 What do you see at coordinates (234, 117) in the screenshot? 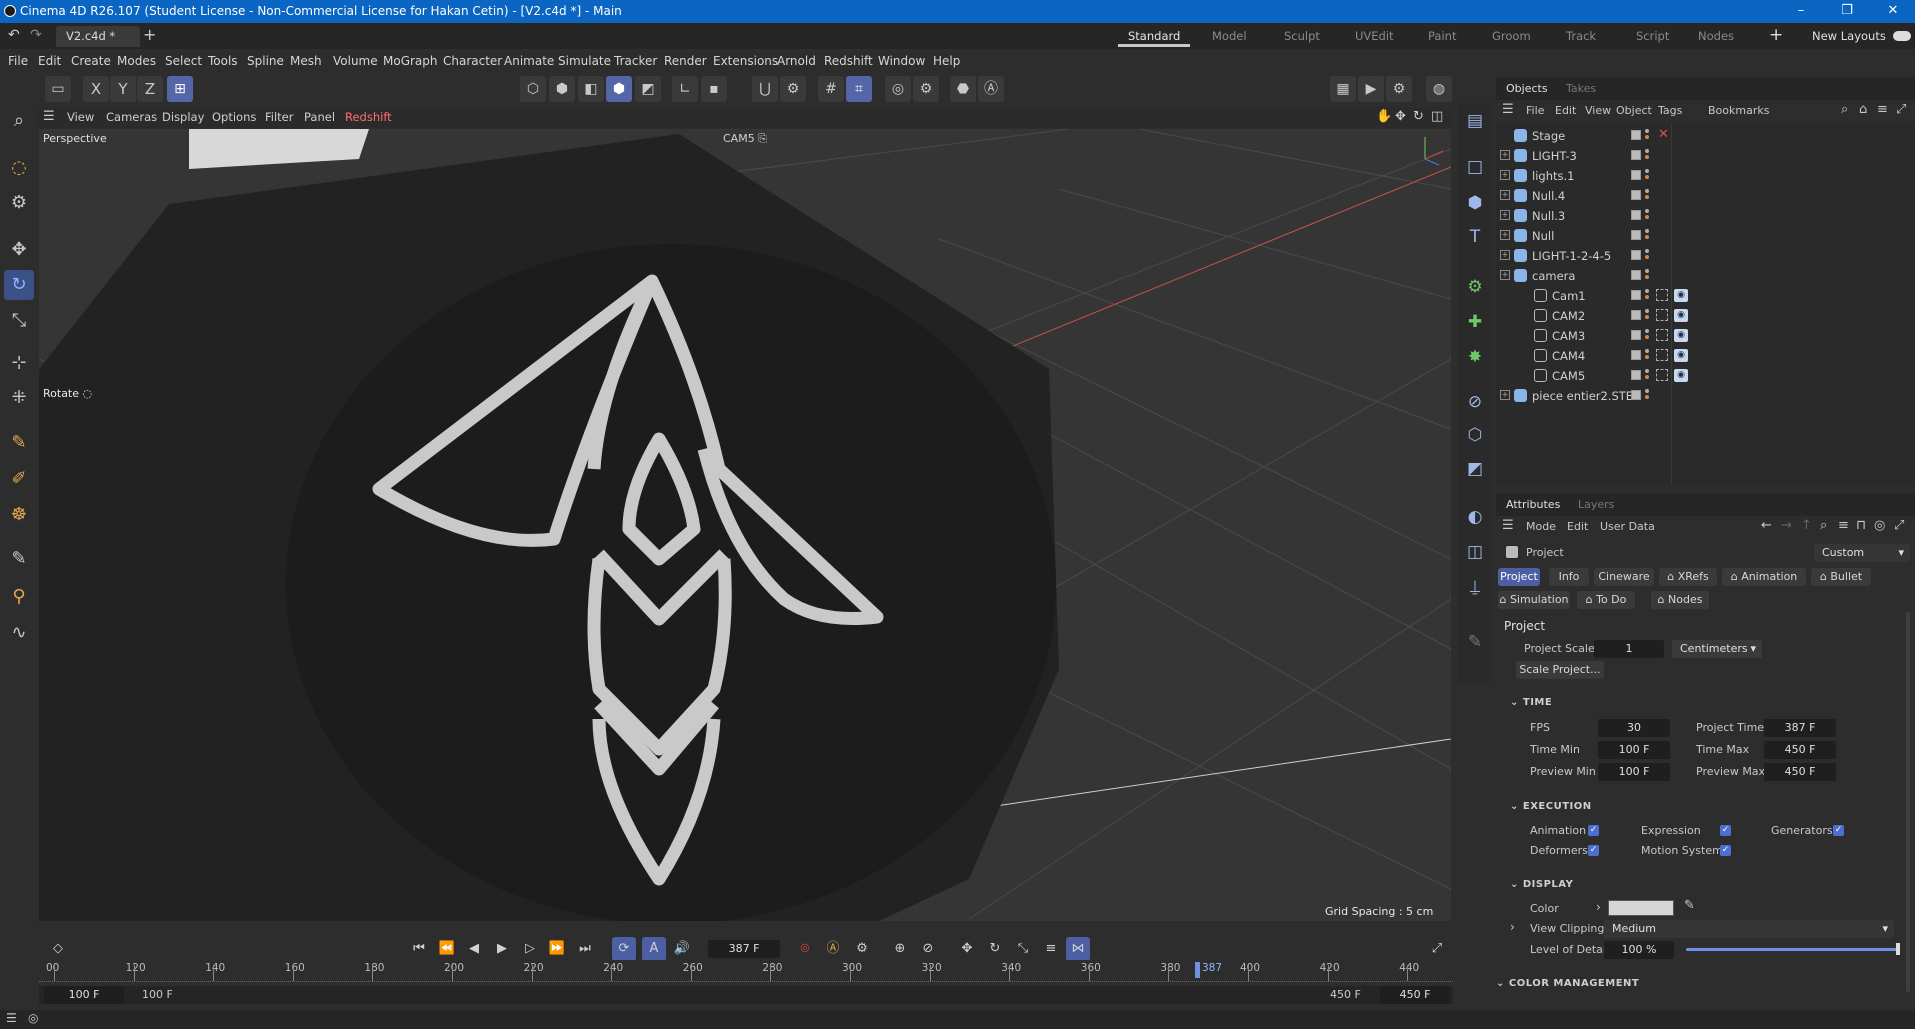
I see `viewport-menu-options: Options` at bounding box center [234, 117].